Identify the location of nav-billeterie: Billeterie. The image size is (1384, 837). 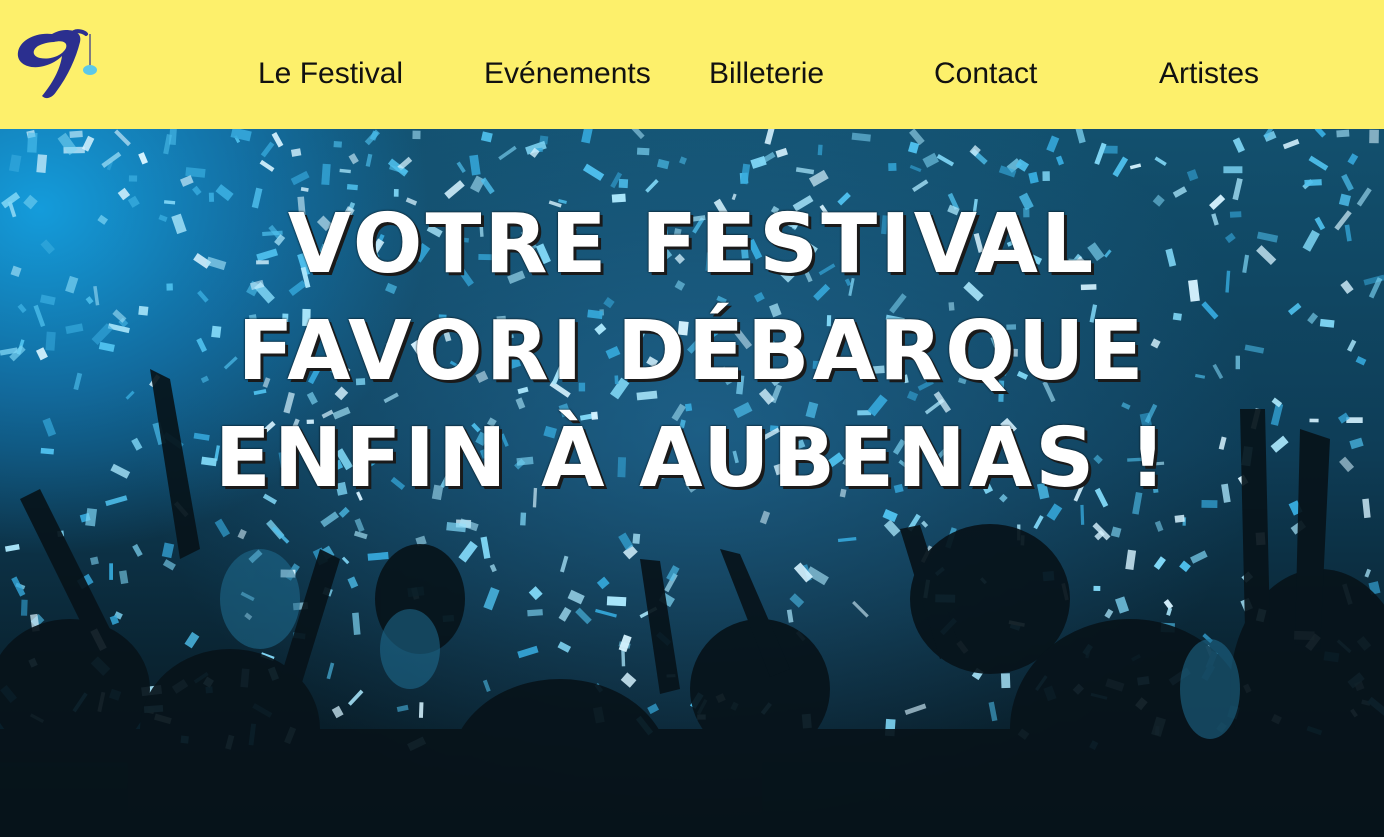
(766, 74).